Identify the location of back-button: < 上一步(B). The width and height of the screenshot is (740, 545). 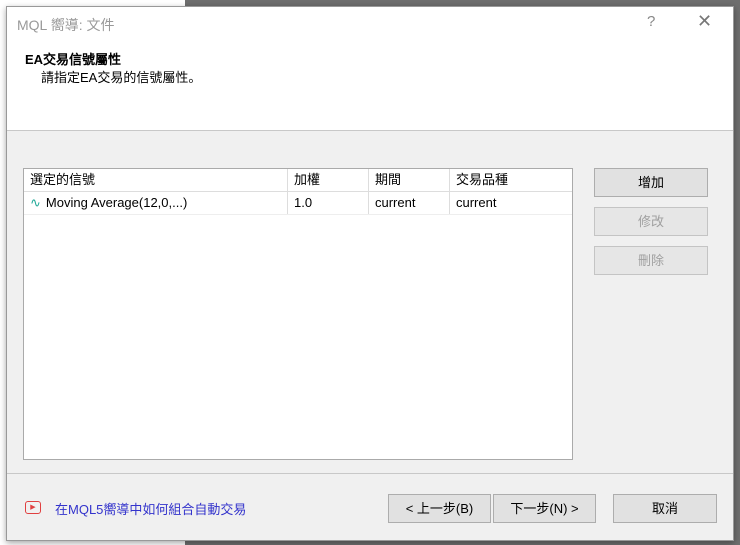
(439, 508).